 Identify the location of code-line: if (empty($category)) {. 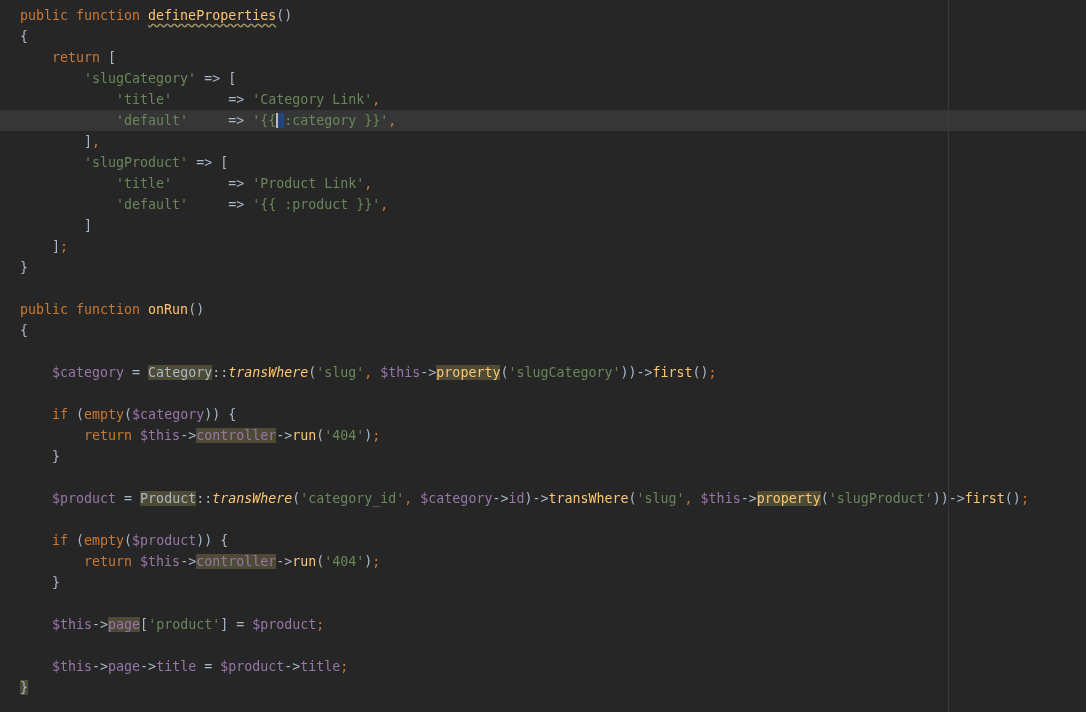
(144, 415).